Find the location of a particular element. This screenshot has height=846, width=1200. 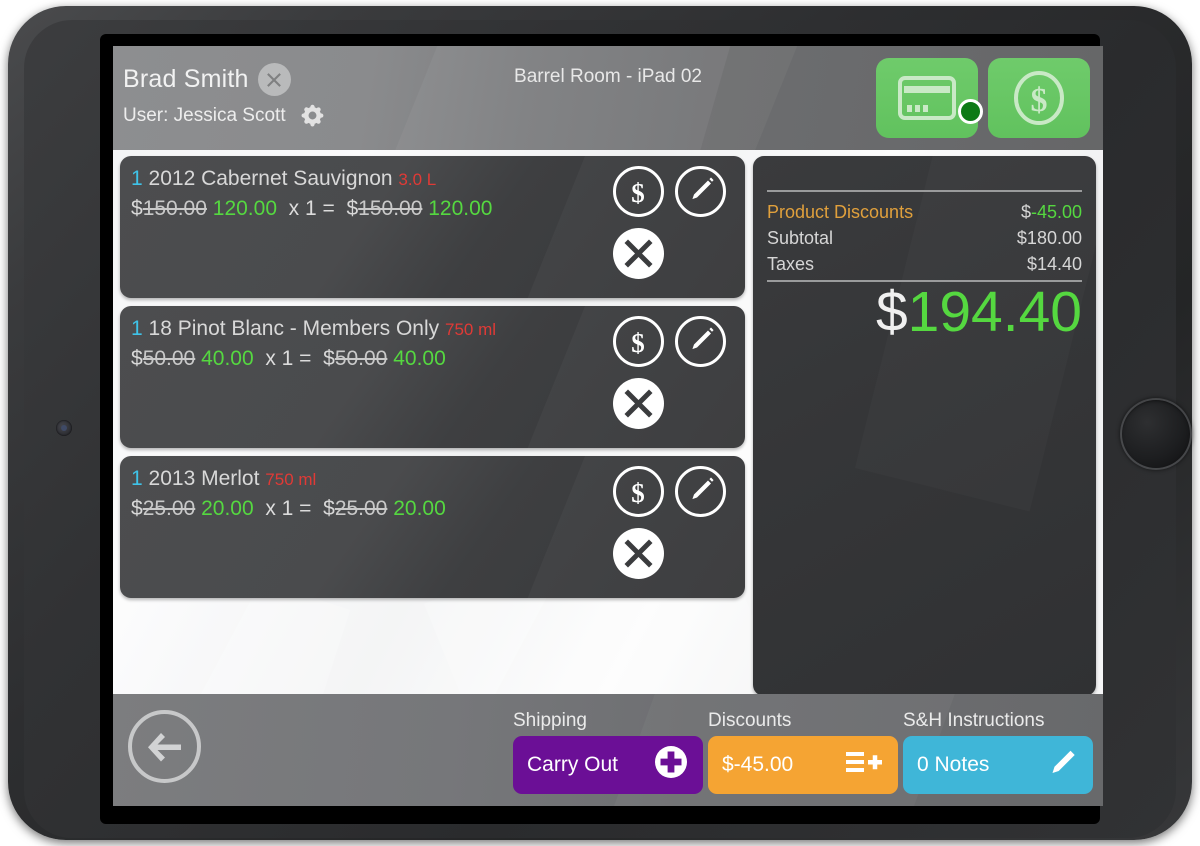

discounts-label: Discounts is located at coordinates (750, 720).